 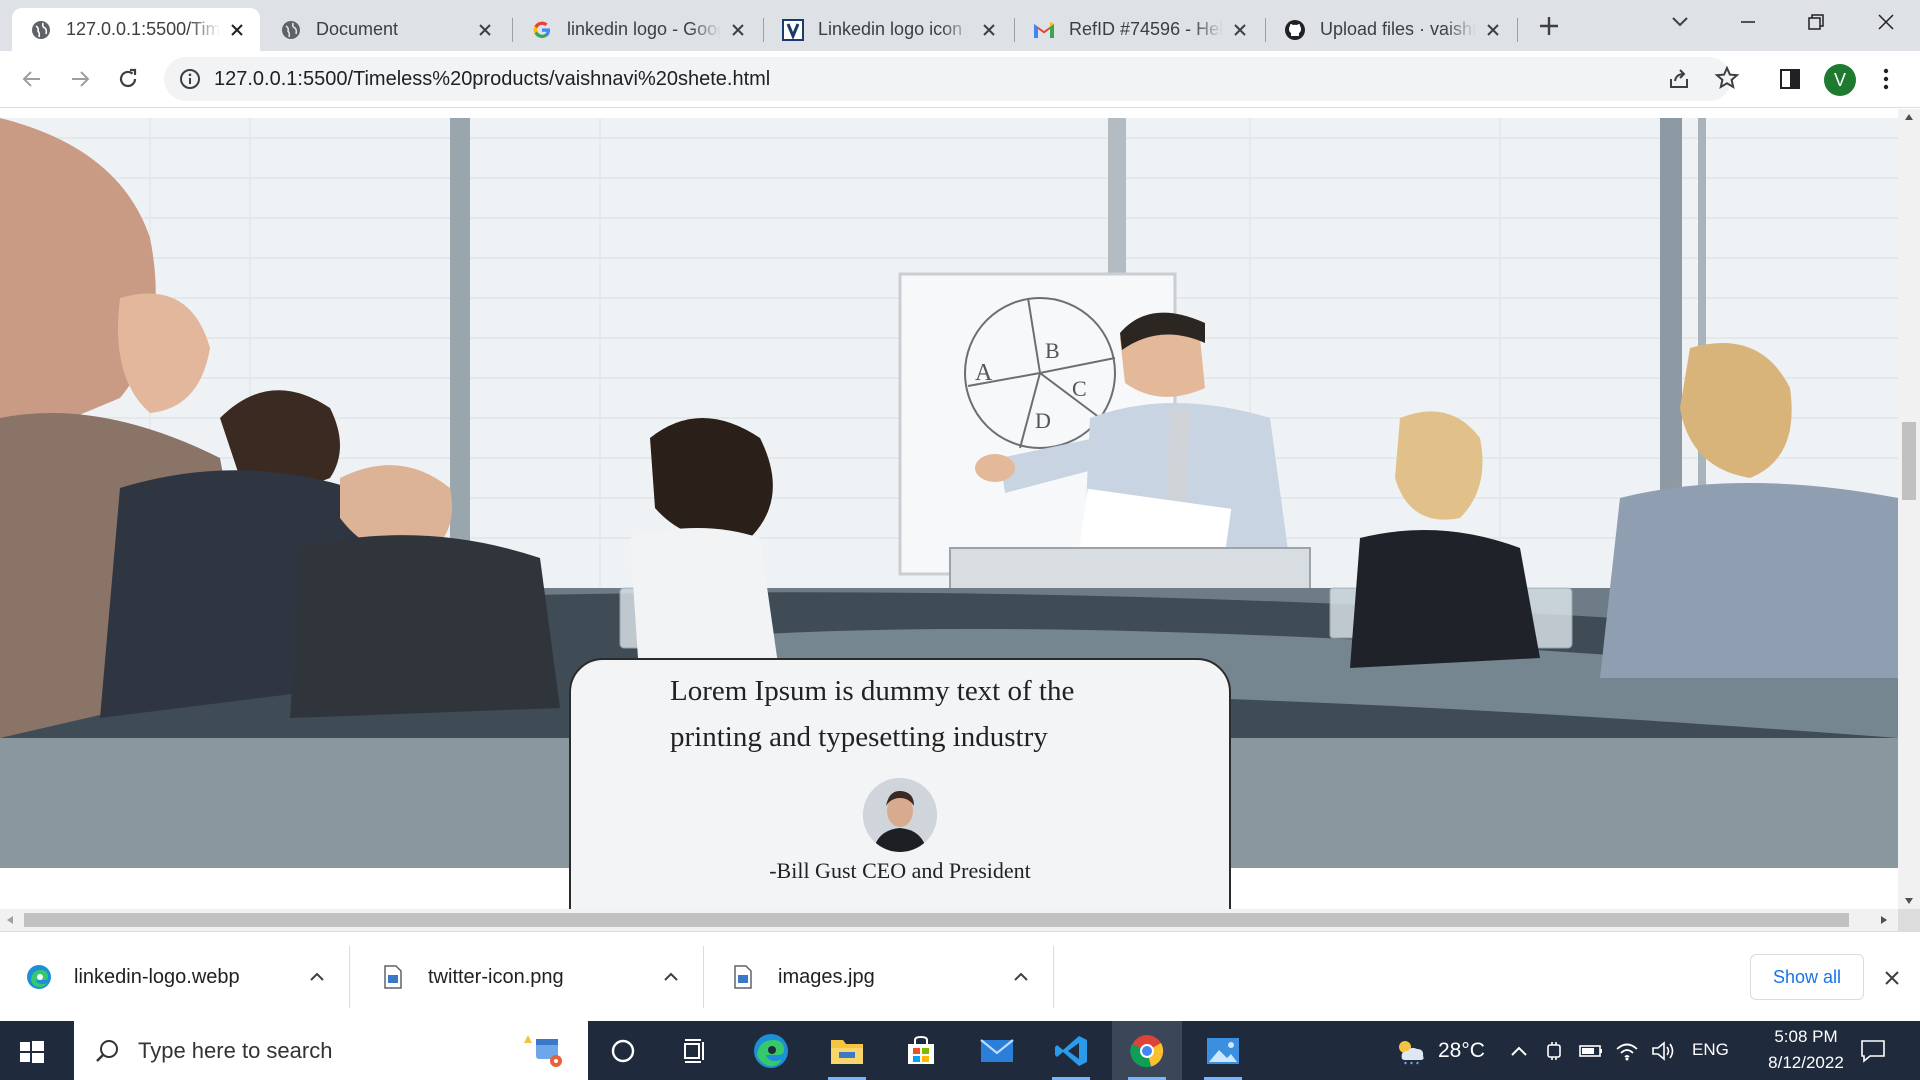 I want to click on weather-icon, so click(x=1411, y=1051).